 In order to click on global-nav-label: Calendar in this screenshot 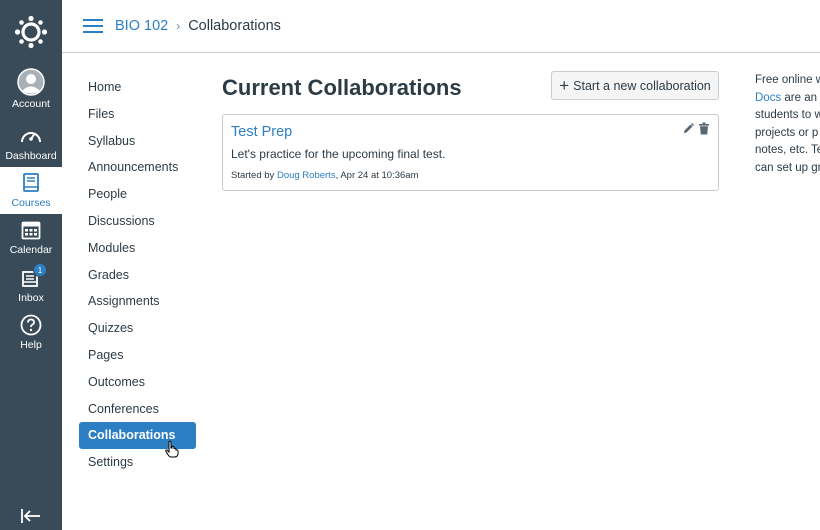, I will do `click(31, 250)`.